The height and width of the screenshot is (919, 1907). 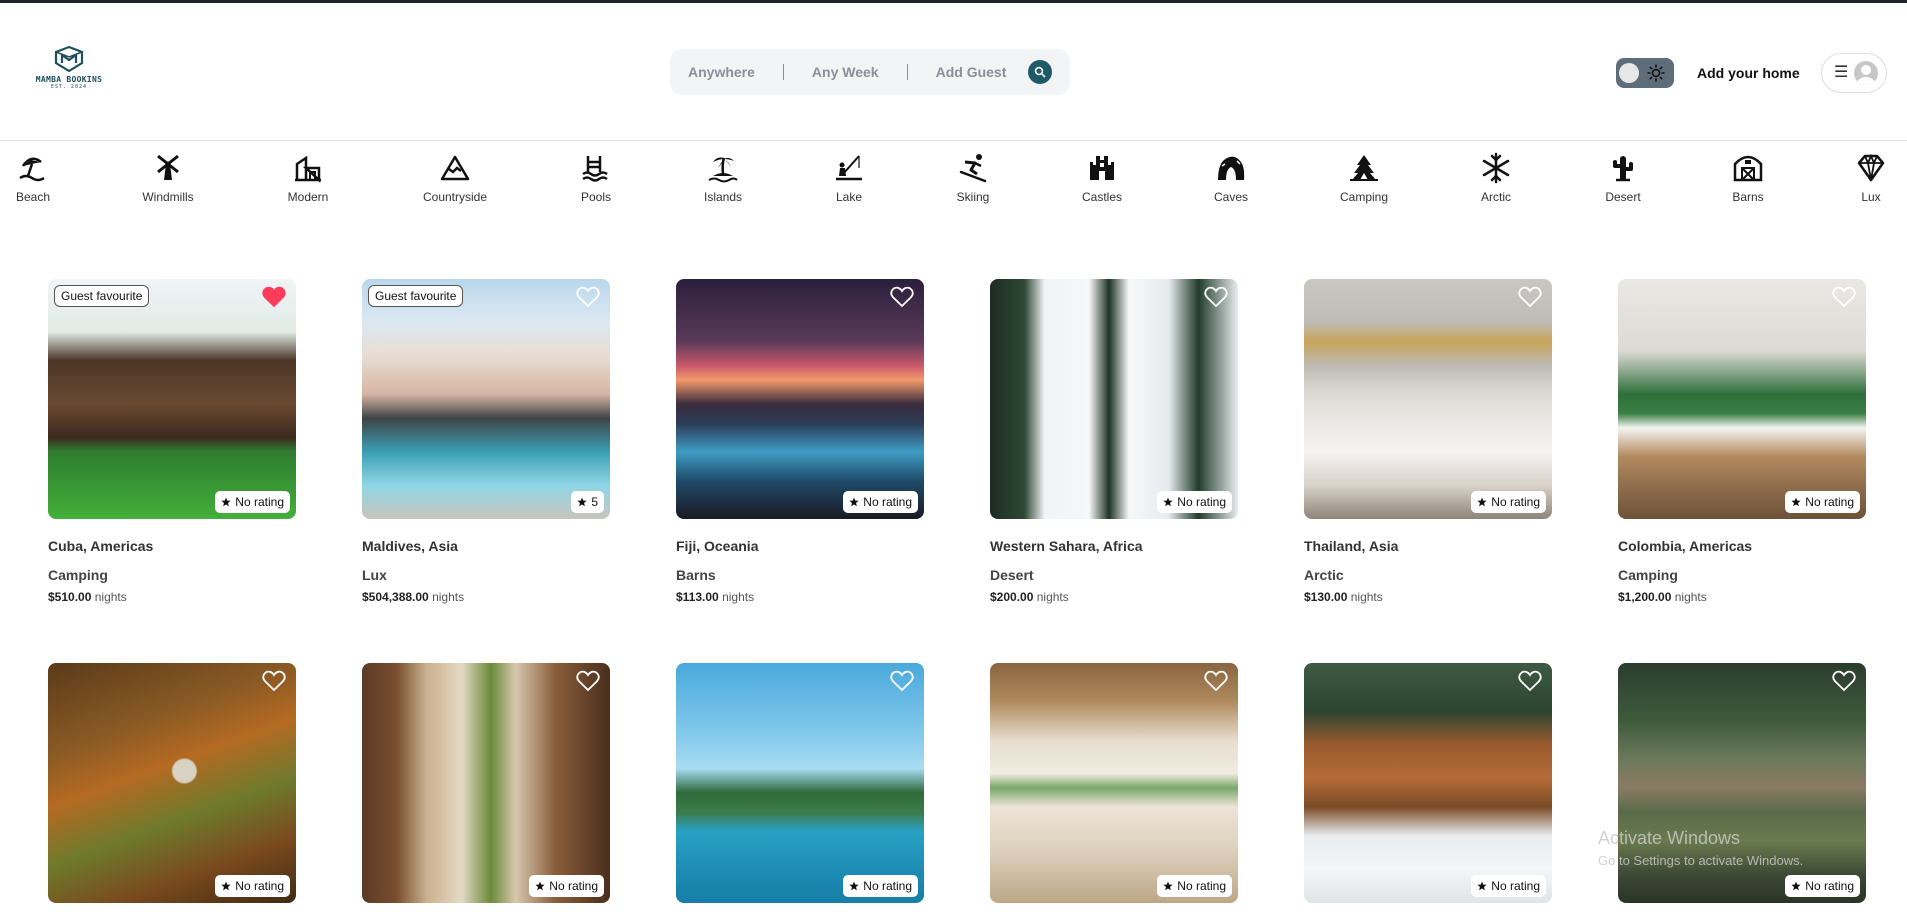 I want to click on category-label: Caves, so click(x=1230, y=197).